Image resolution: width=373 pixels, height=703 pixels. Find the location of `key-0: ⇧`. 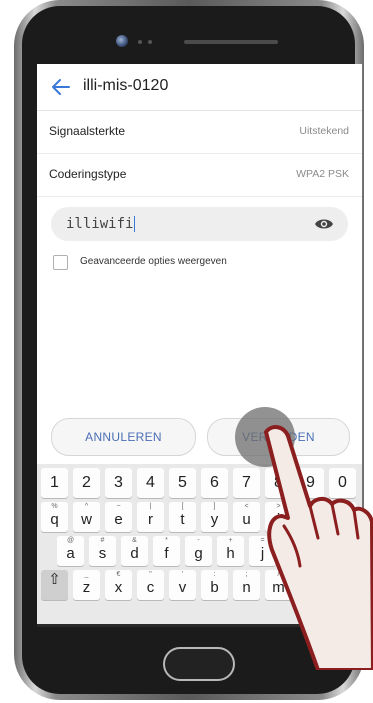

key-0: ⇧ is located at coordinates (54, 585).